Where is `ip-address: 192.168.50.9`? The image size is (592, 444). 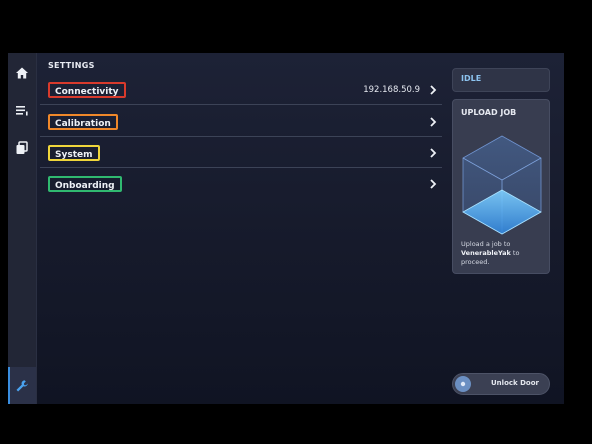 ip-address: 192.168.50.9 is located at coordinates (391, 90).